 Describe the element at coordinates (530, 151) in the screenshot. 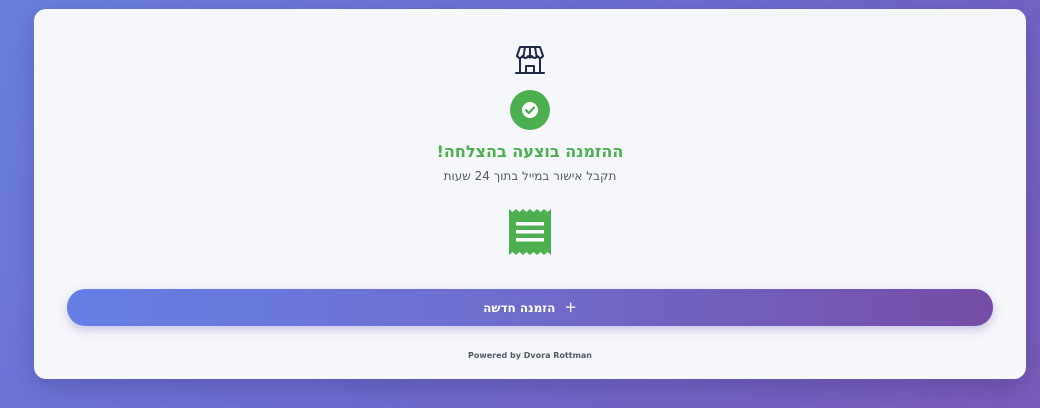

I see `success-title: ההזמנה בוצעה בהצלחה!` at that location.